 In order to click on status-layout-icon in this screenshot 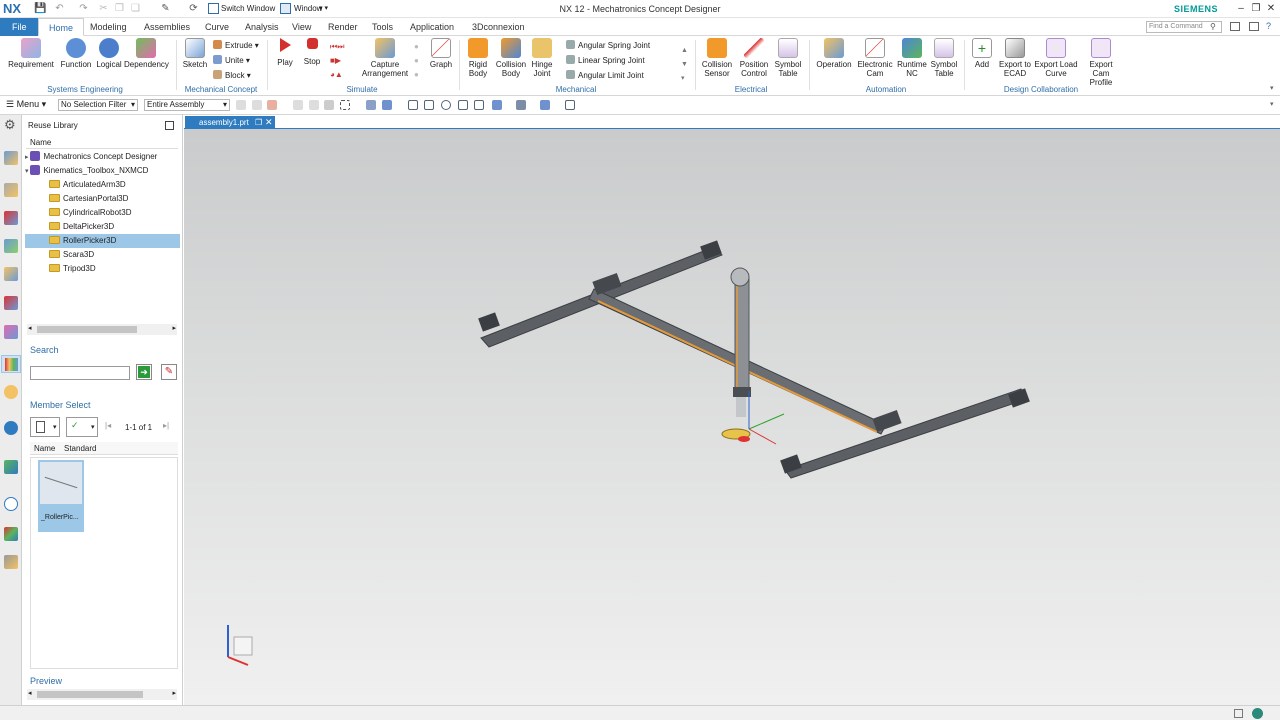, I will do `click(1238, 713)`.